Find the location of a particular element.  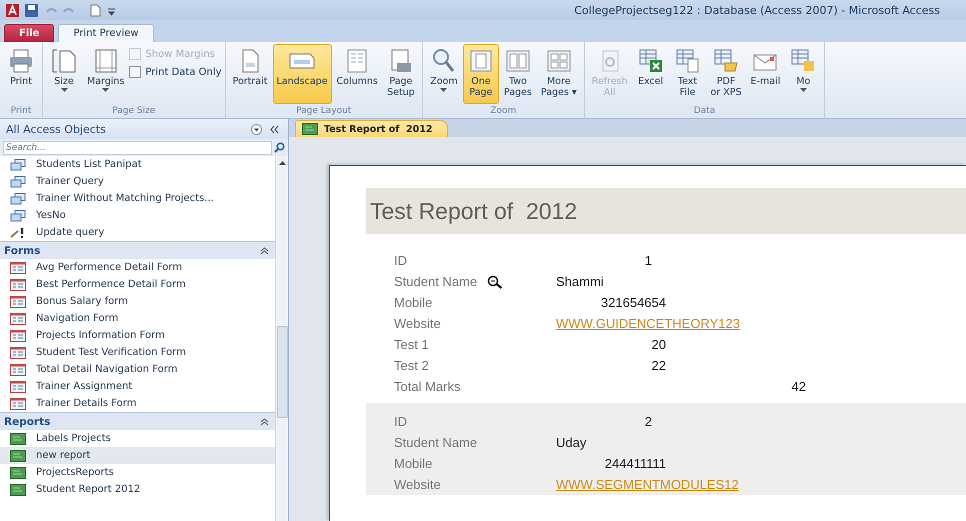

search-icon is located at coordinates (279, 147).